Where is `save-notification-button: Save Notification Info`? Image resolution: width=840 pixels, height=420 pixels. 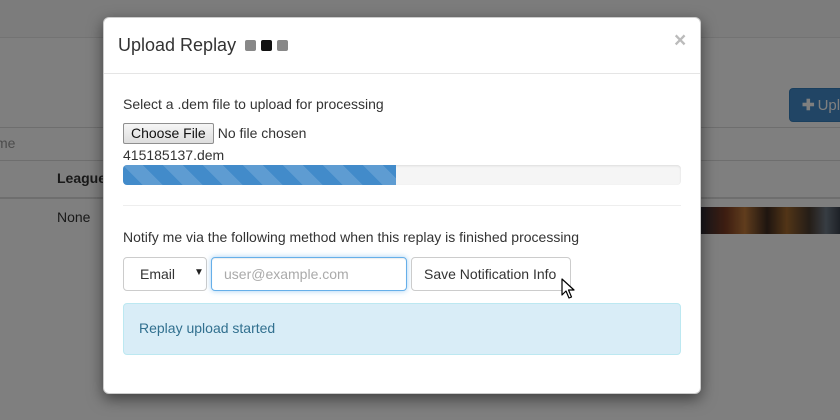
save-notification-button: Save Notification Info is located at coordinates (491, 274).